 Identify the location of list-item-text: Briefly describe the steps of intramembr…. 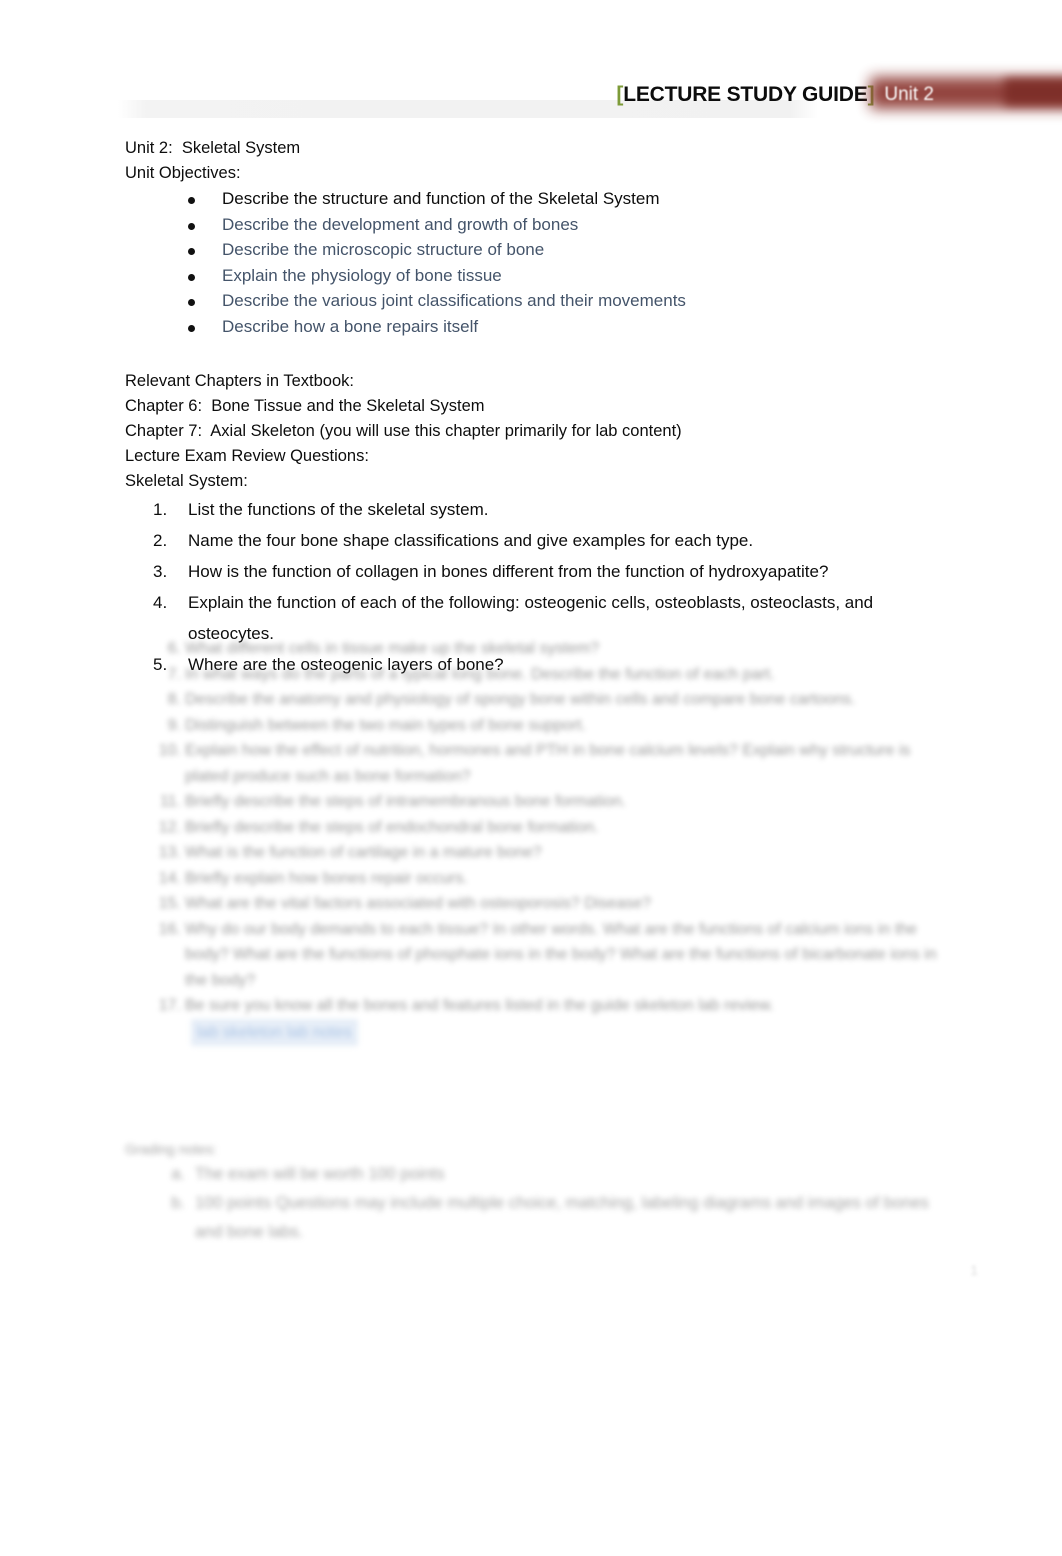
(406, 801).